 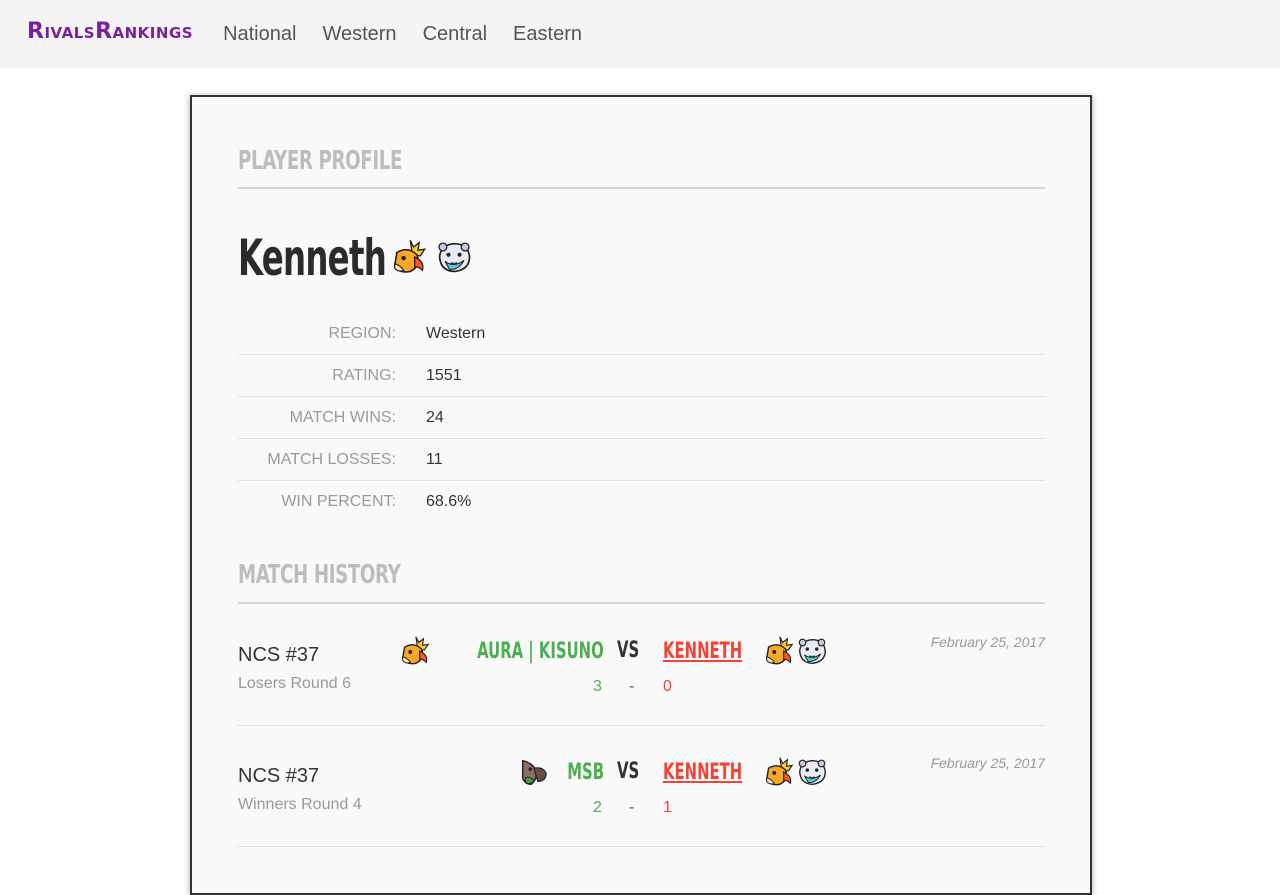 What do you see at coordinates (641, 376) in the screenshot?
I see `stat-row-rating: RATING: 1551` at bounding box center [641, 376].